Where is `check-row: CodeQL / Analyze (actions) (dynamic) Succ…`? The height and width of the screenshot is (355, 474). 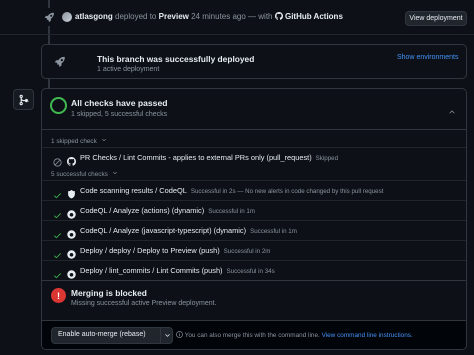 check-row: CodeQL / Analyze (actions) (dynamic) Succ… is located at coordinates (254, 210).